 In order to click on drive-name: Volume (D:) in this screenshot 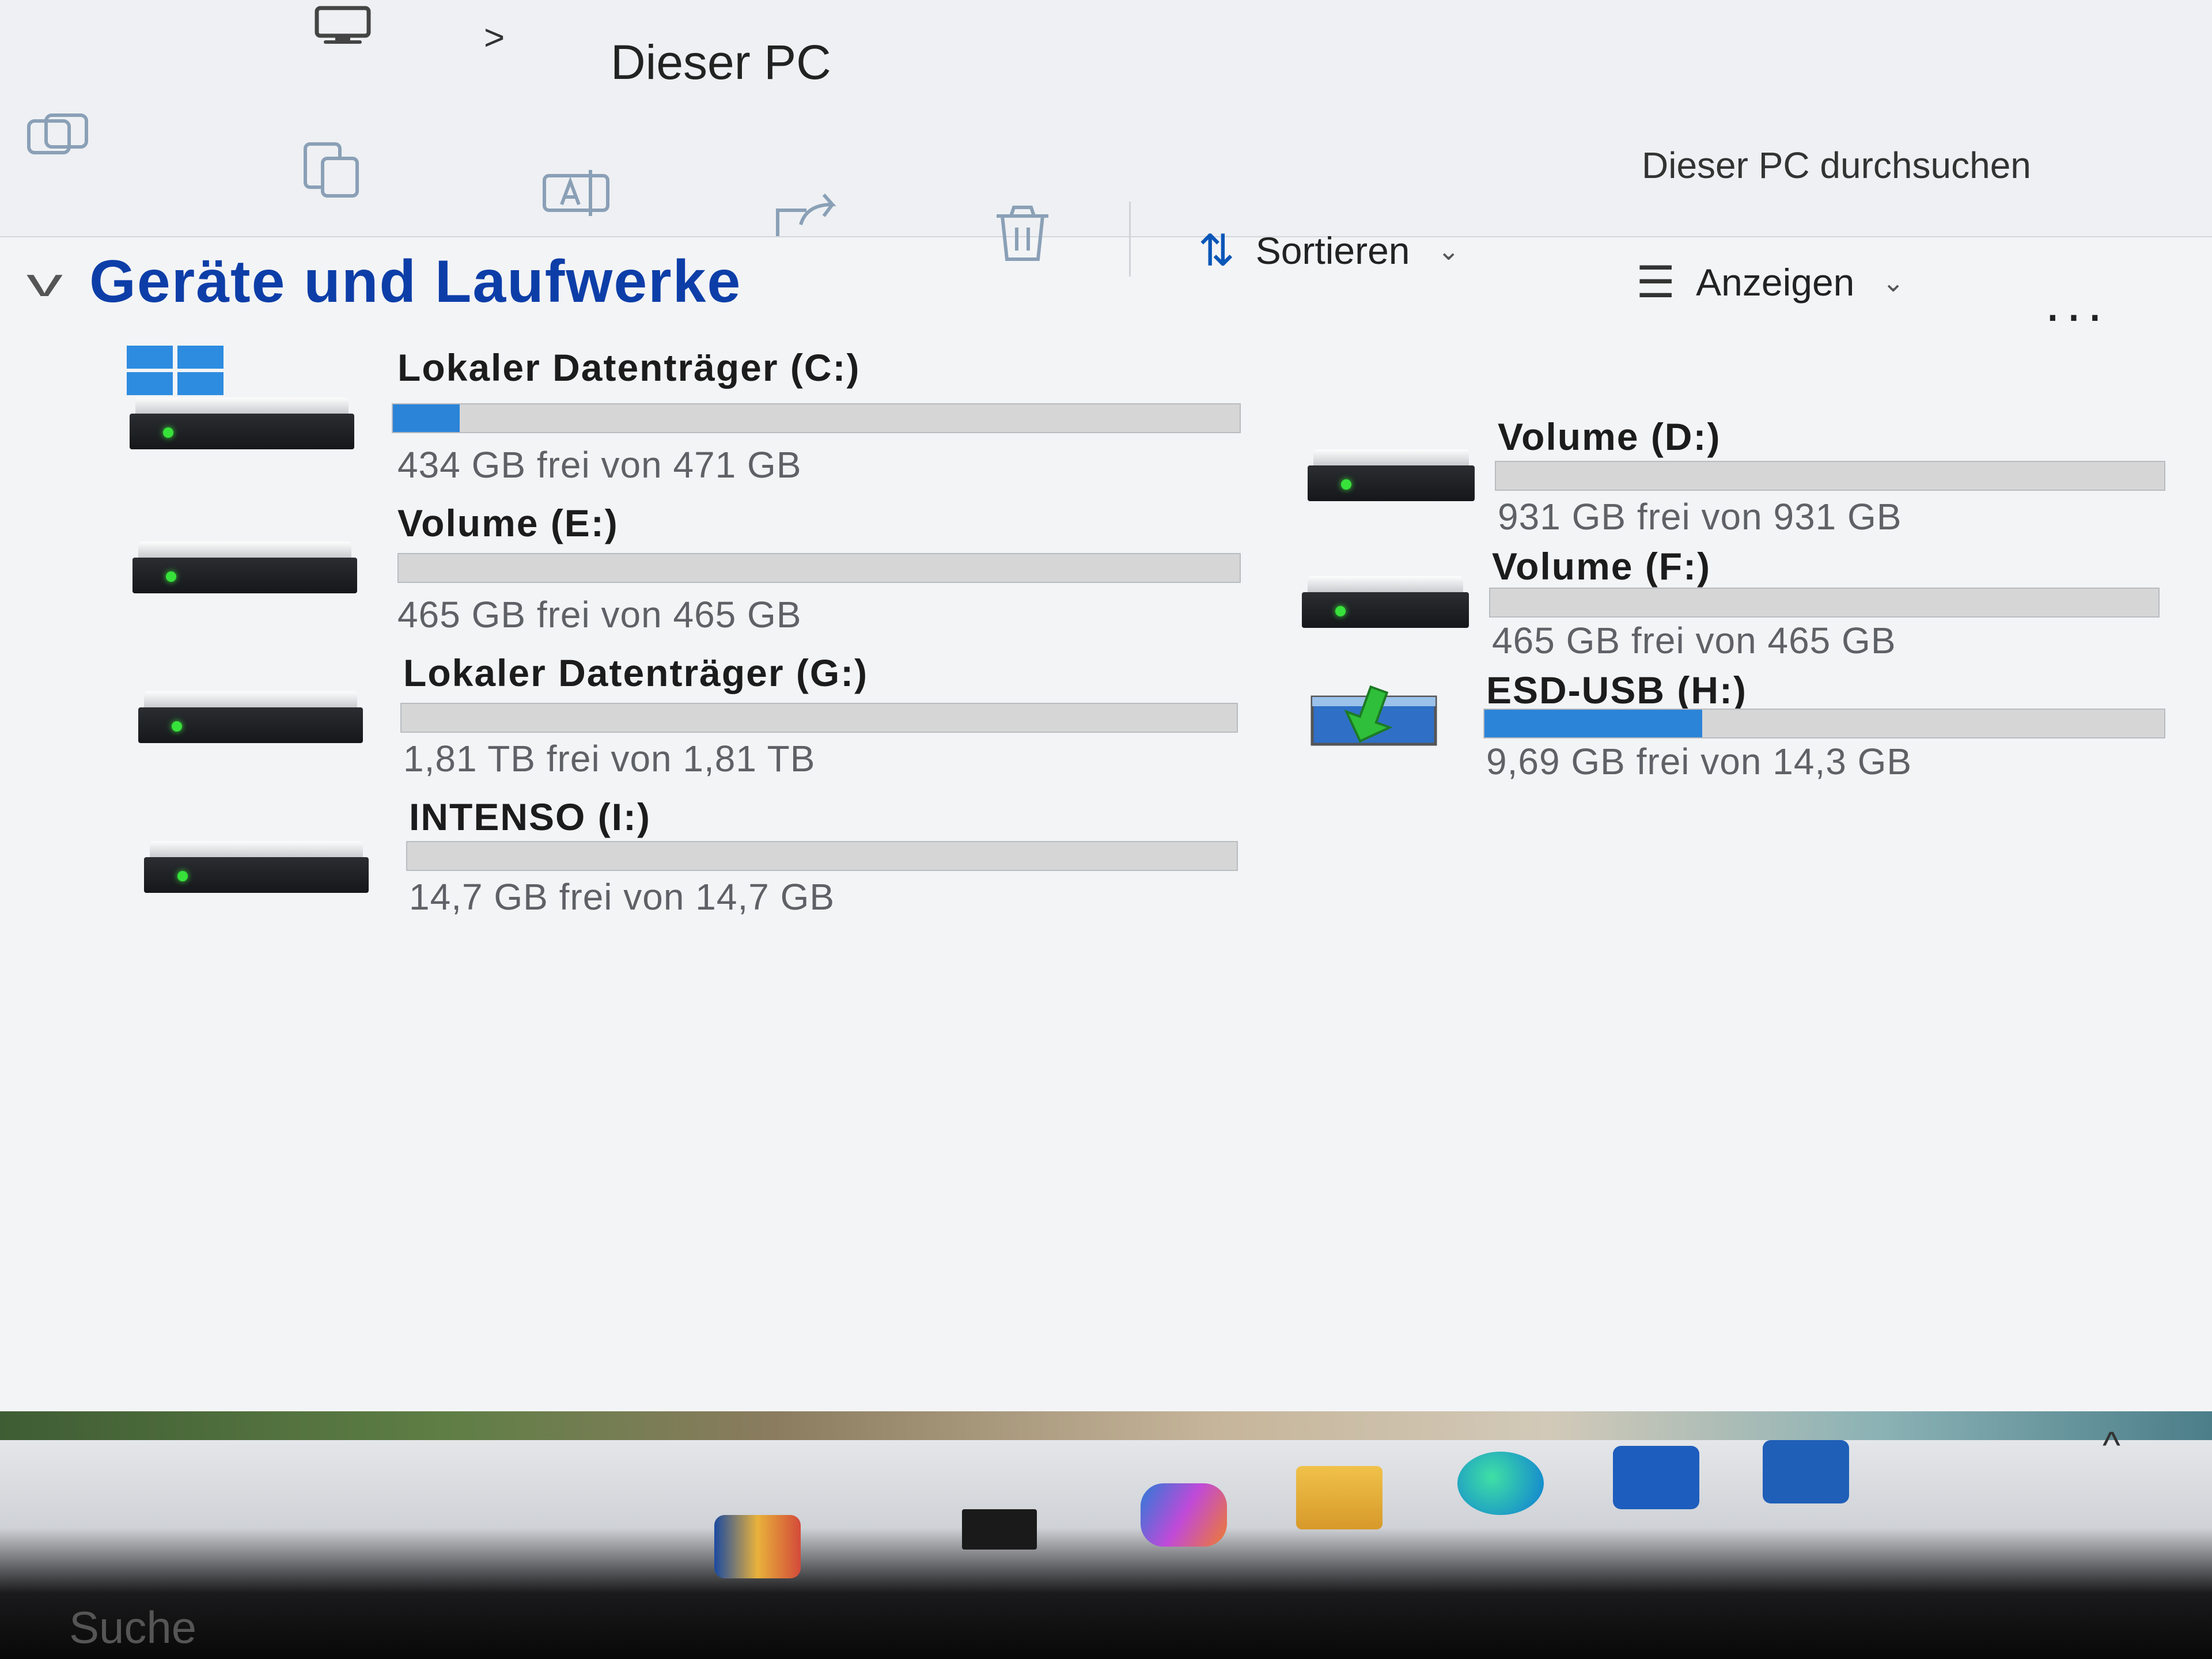, I will do `click(1609, 436)`.